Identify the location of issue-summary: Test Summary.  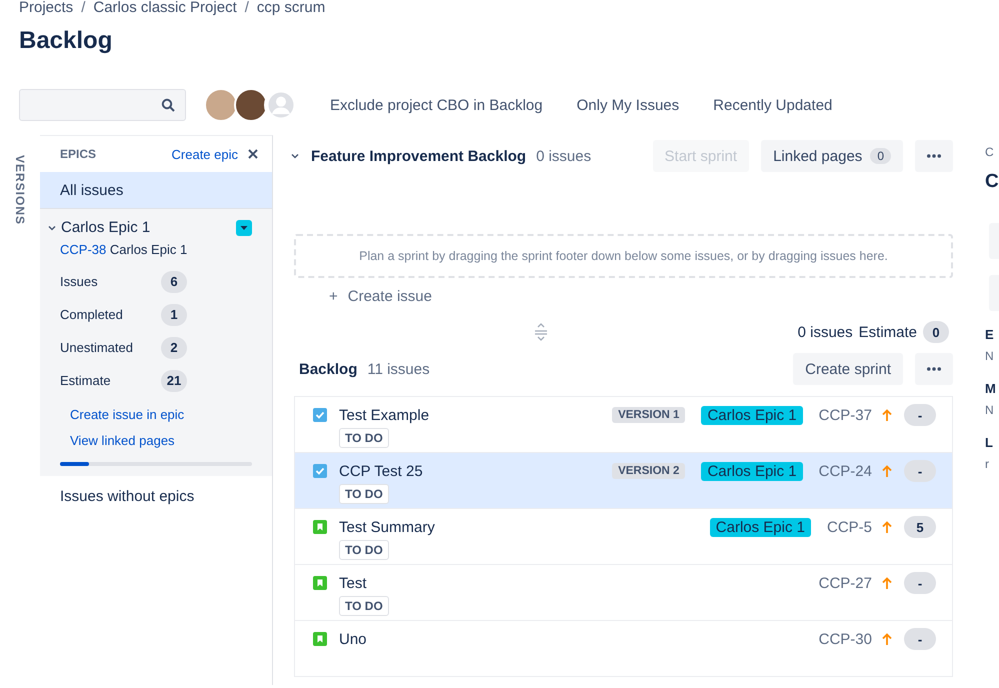
(387, 527).